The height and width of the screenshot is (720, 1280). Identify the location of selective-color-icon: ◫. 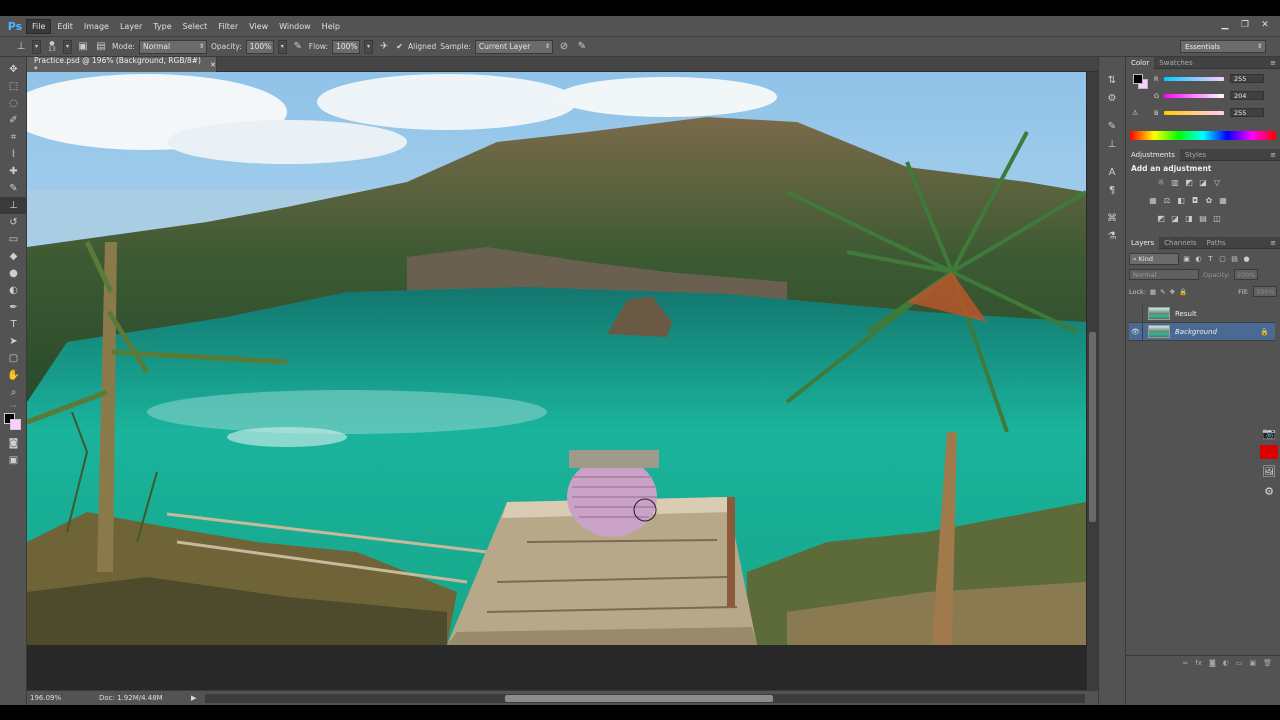
(1217, 218).